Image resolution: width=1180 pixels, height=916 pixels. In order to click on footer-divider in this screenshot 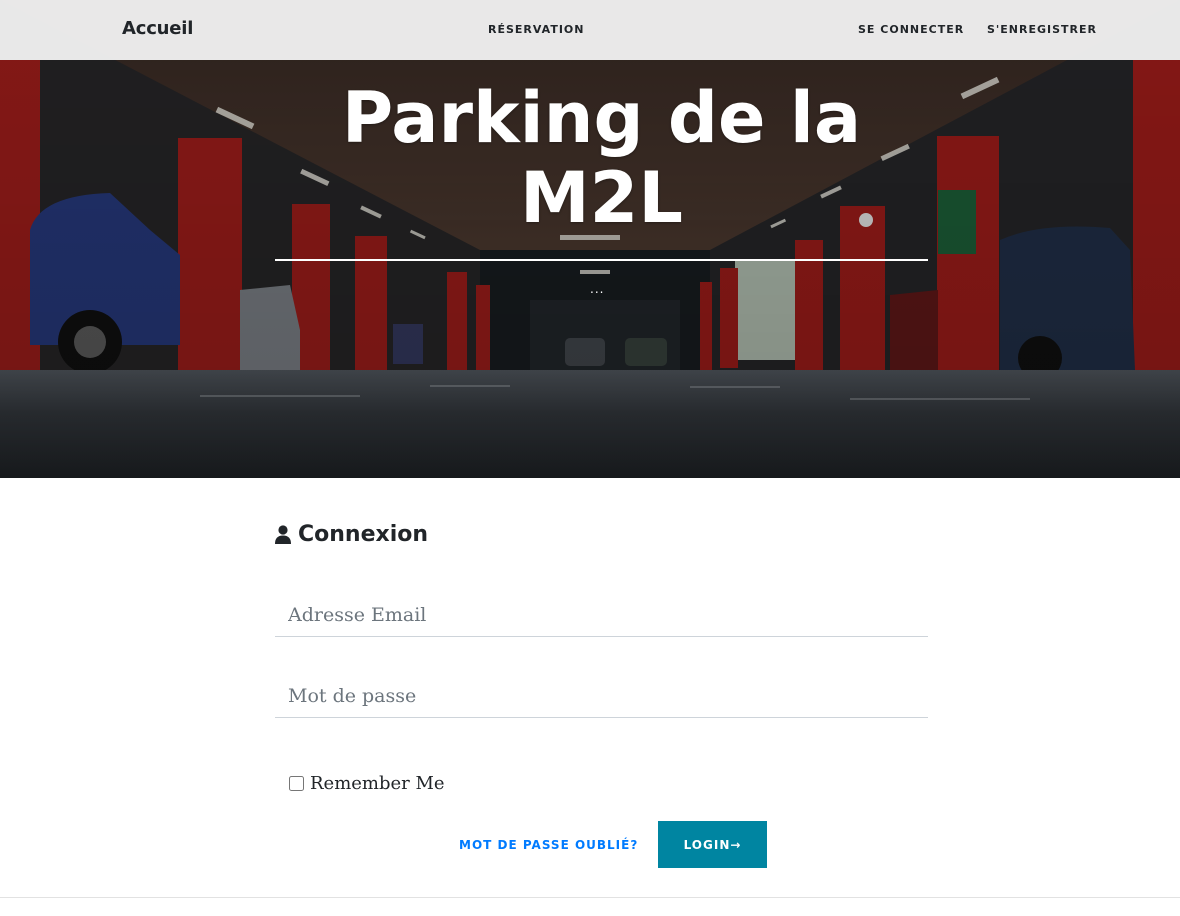, I will do `click(590, 897)`.